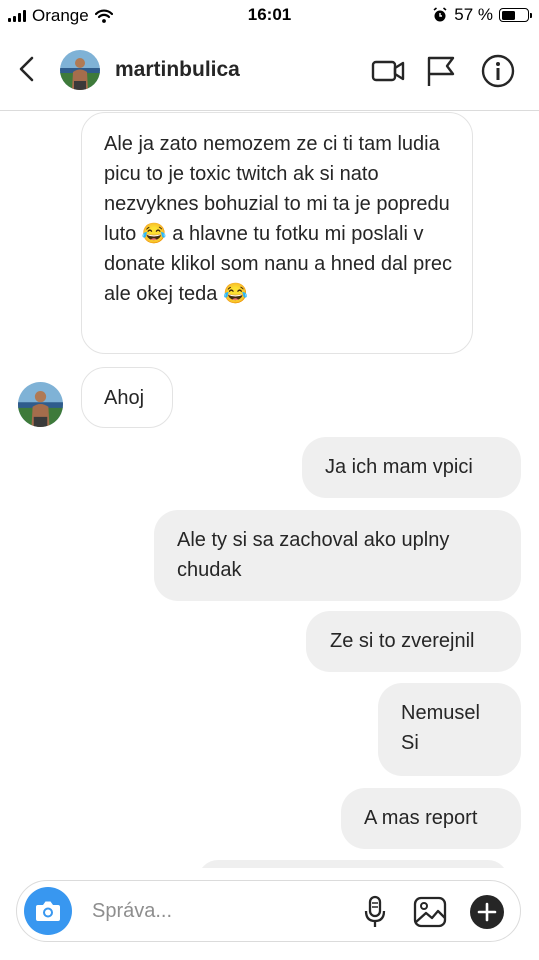  I want to click on chevron-left-icon, so click(28, 69).